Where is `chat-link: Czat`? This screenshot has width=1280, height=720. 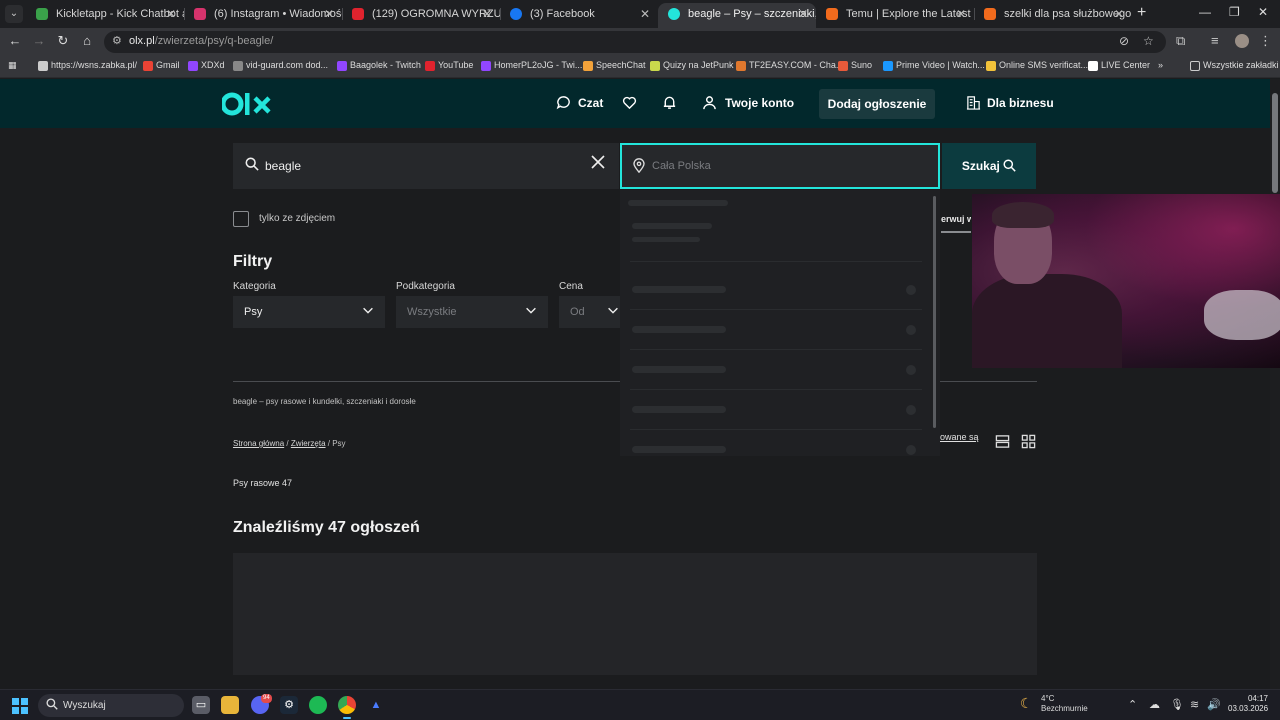 chat-link: Czat is located at coordinates (590, 103).